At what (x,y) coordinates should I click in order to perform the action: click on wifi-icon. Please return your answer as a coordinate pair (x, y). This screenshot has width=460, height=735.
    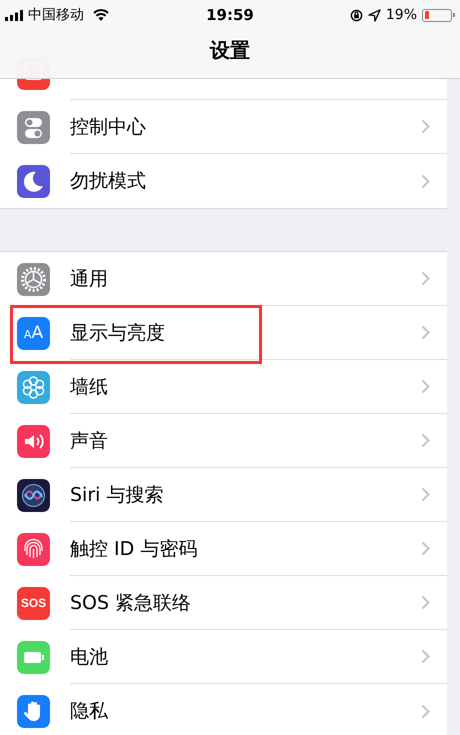
    Looking at the image, I should click on (101, 15).